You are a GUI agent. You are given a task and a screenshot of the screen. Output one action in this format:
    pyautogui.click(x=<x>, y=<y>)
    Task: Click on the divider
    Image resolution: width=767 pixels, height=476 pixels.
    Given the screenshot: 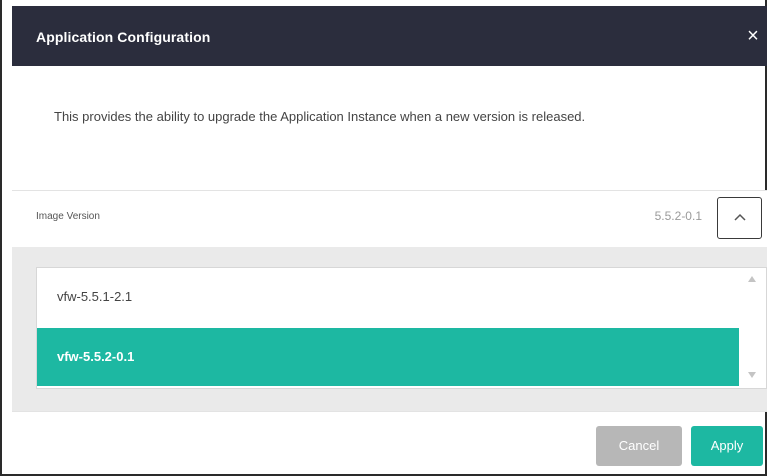 What is the action you would take?
    pyautogui.click(x=389, y=411)
    